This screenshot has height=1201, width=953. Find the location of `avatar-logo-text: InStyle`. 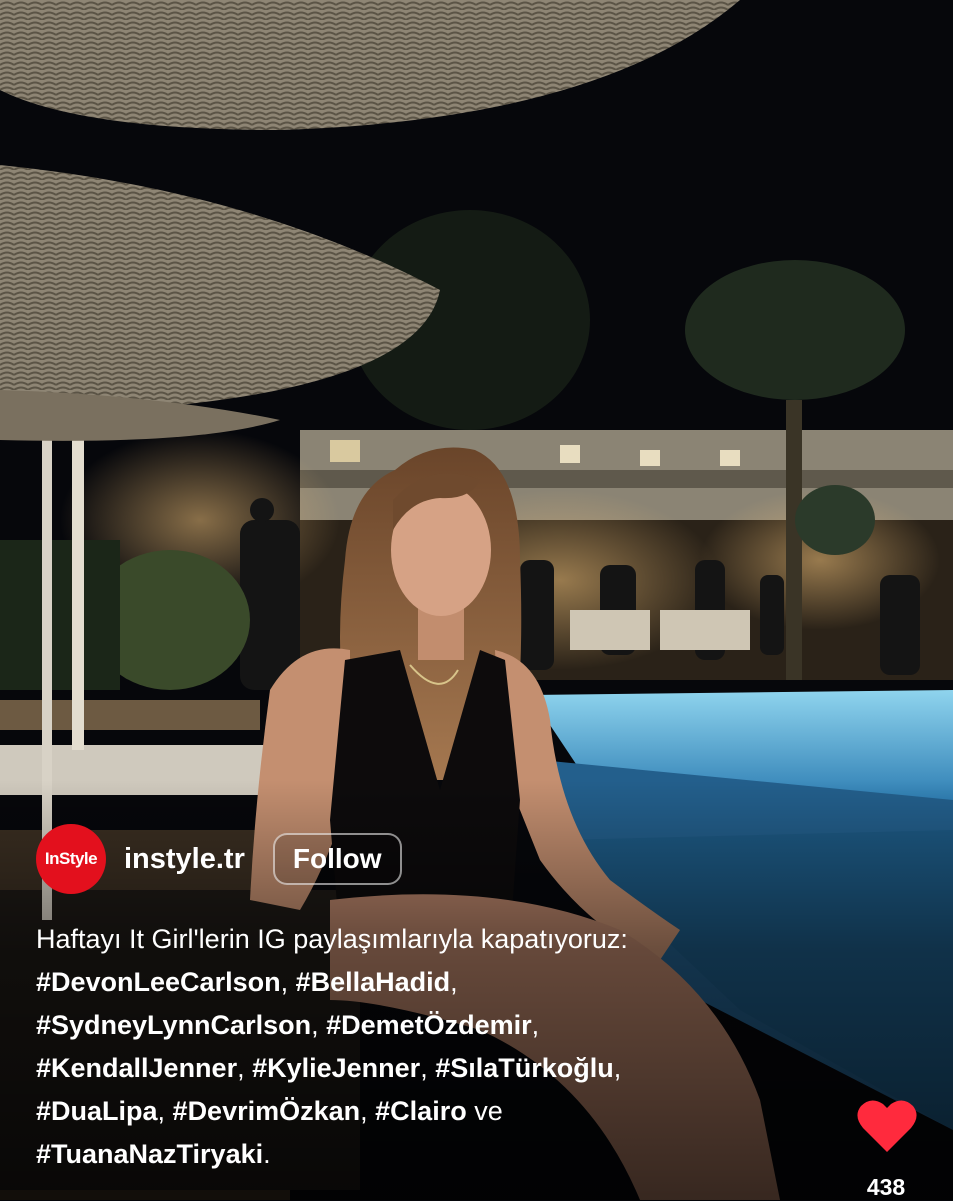

avatar-logo-text: InStyle is located at coordinates (71, 858).